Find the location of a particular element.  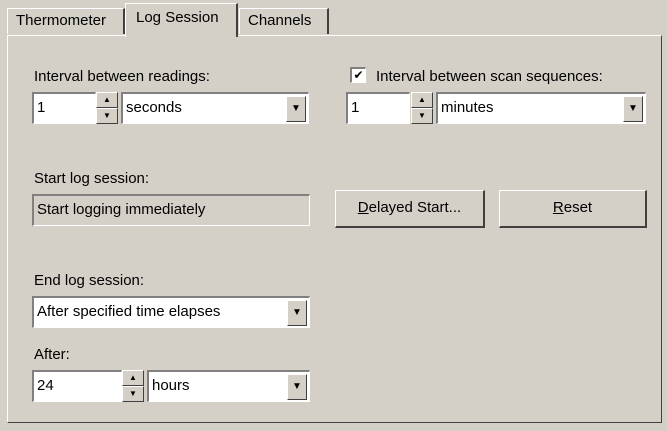

reset-label: eset is located at coordinates (578, 207).